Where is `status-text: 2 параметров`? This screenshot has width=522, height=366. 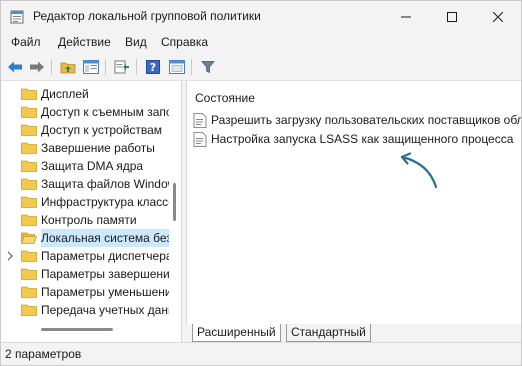 status-text: 2 параметров is located at coordinates (43, 354).